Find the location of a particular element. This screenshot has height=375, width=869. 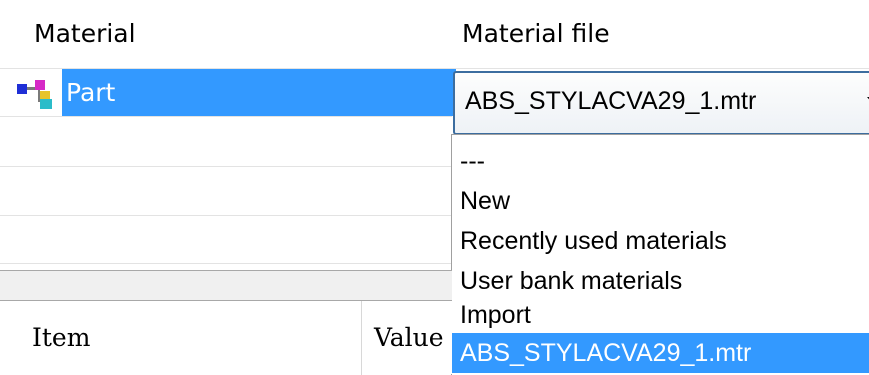

material-file-combobox: ABS_STYLACVA29_1.mtr is located at coordinates (661, 103).